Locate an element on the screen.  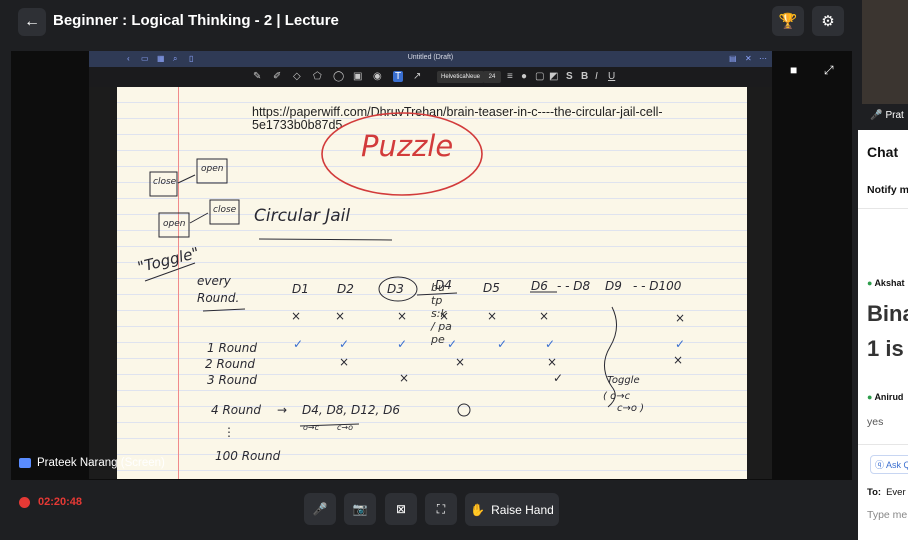
settings-button: ⚙ is located at coordinates (828, 21).